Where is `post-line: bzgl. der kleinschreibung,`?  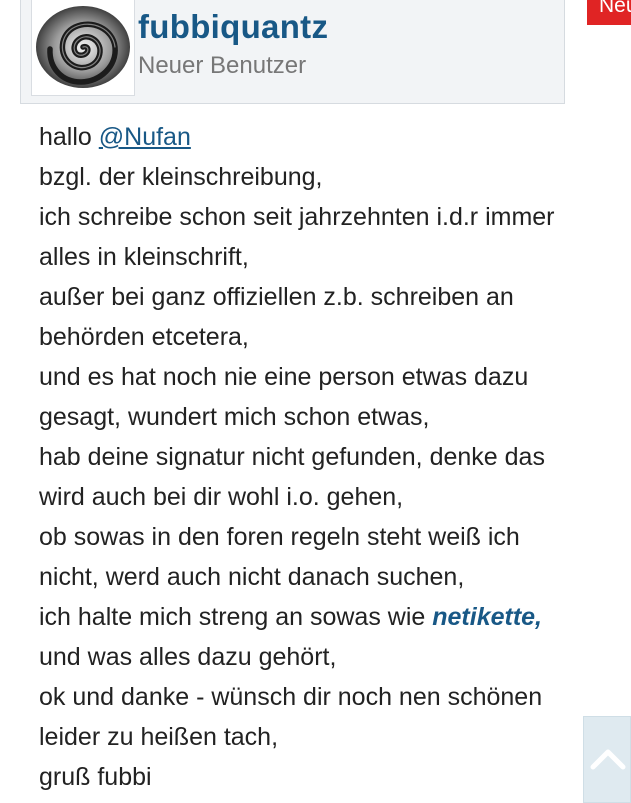 post-line: bzgl. der kleinschreibung, is located at coordinates (181, 177).